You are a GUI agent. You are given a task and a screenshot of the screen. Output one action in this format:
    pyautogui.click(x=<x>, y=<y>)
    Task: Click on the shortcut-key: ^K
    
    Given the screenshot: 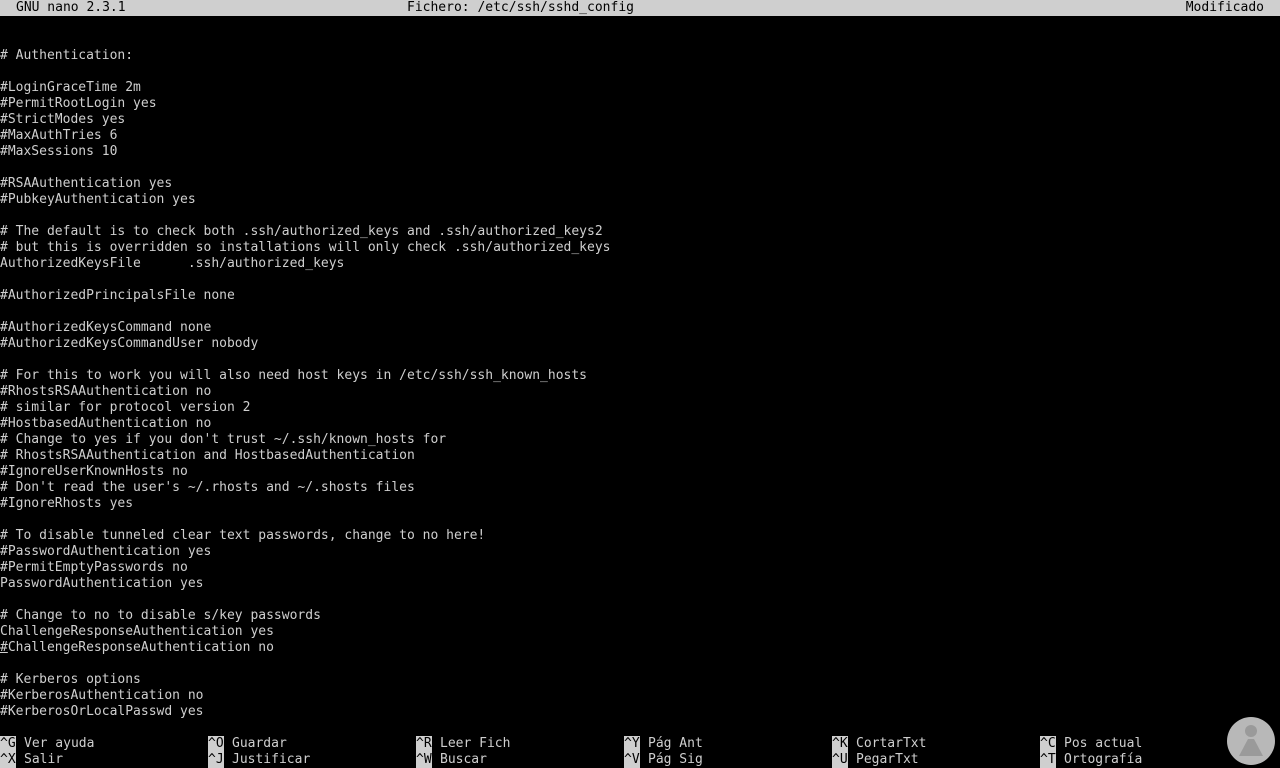 What is the action you would take?
    pyautogui.click(x=840, y=744)
    